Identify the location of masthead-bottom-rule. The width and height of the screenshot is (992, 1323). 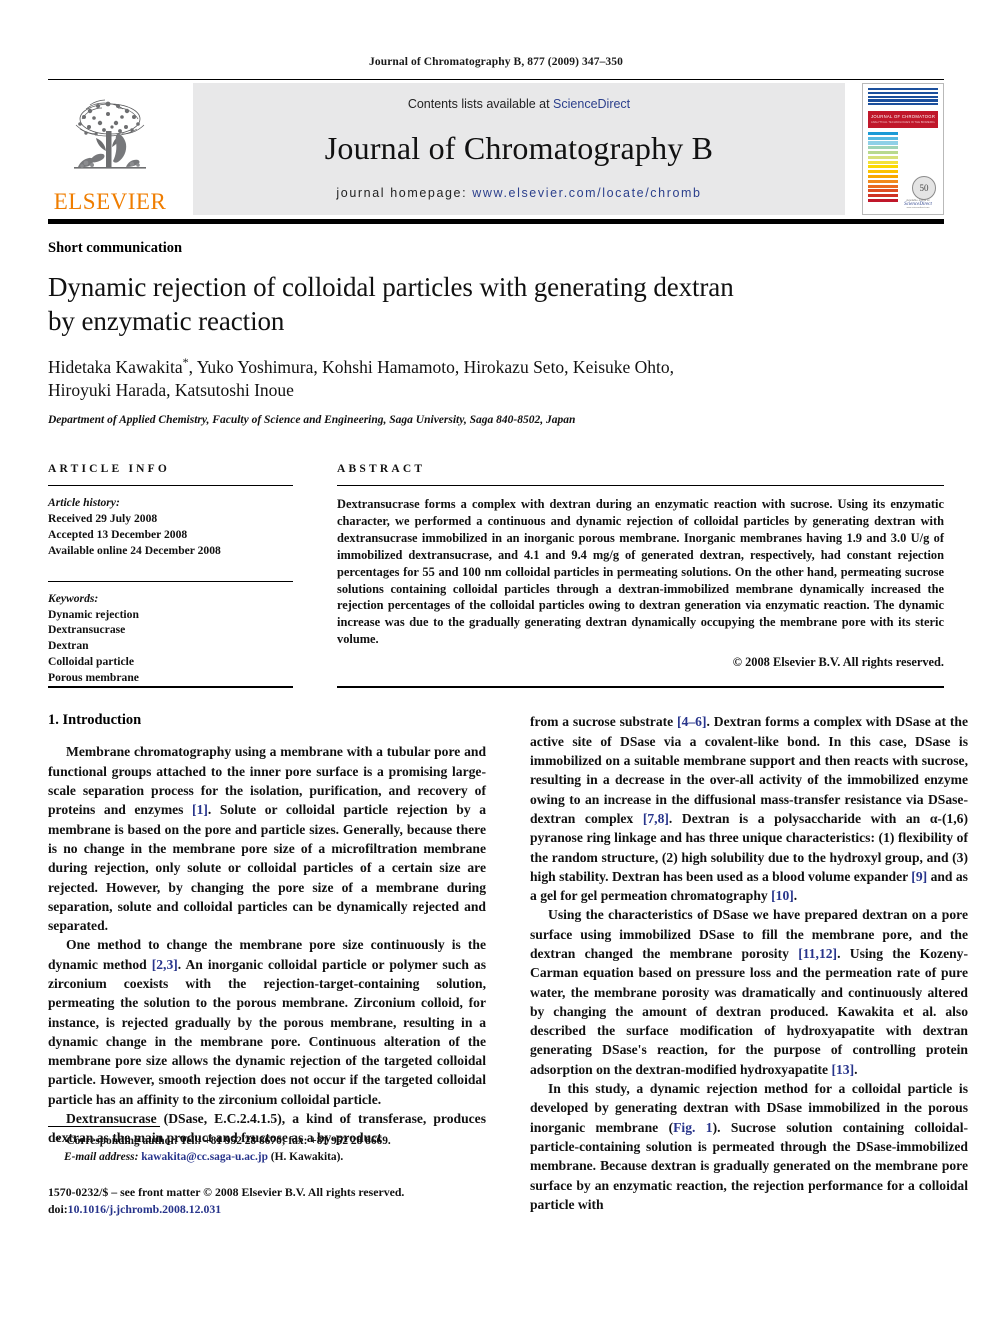
(496, 221).